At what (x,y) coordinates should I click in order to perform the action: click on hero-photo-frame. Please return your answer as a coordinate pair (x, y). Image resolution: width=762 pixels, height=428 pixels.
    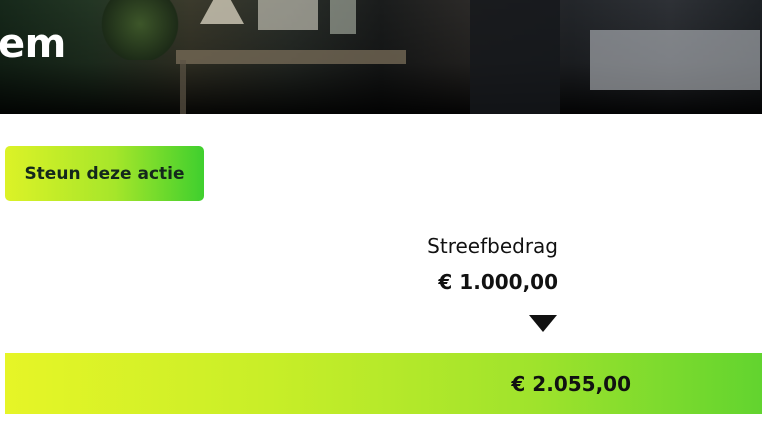
    Looking at the image, I should click on (288, 15).